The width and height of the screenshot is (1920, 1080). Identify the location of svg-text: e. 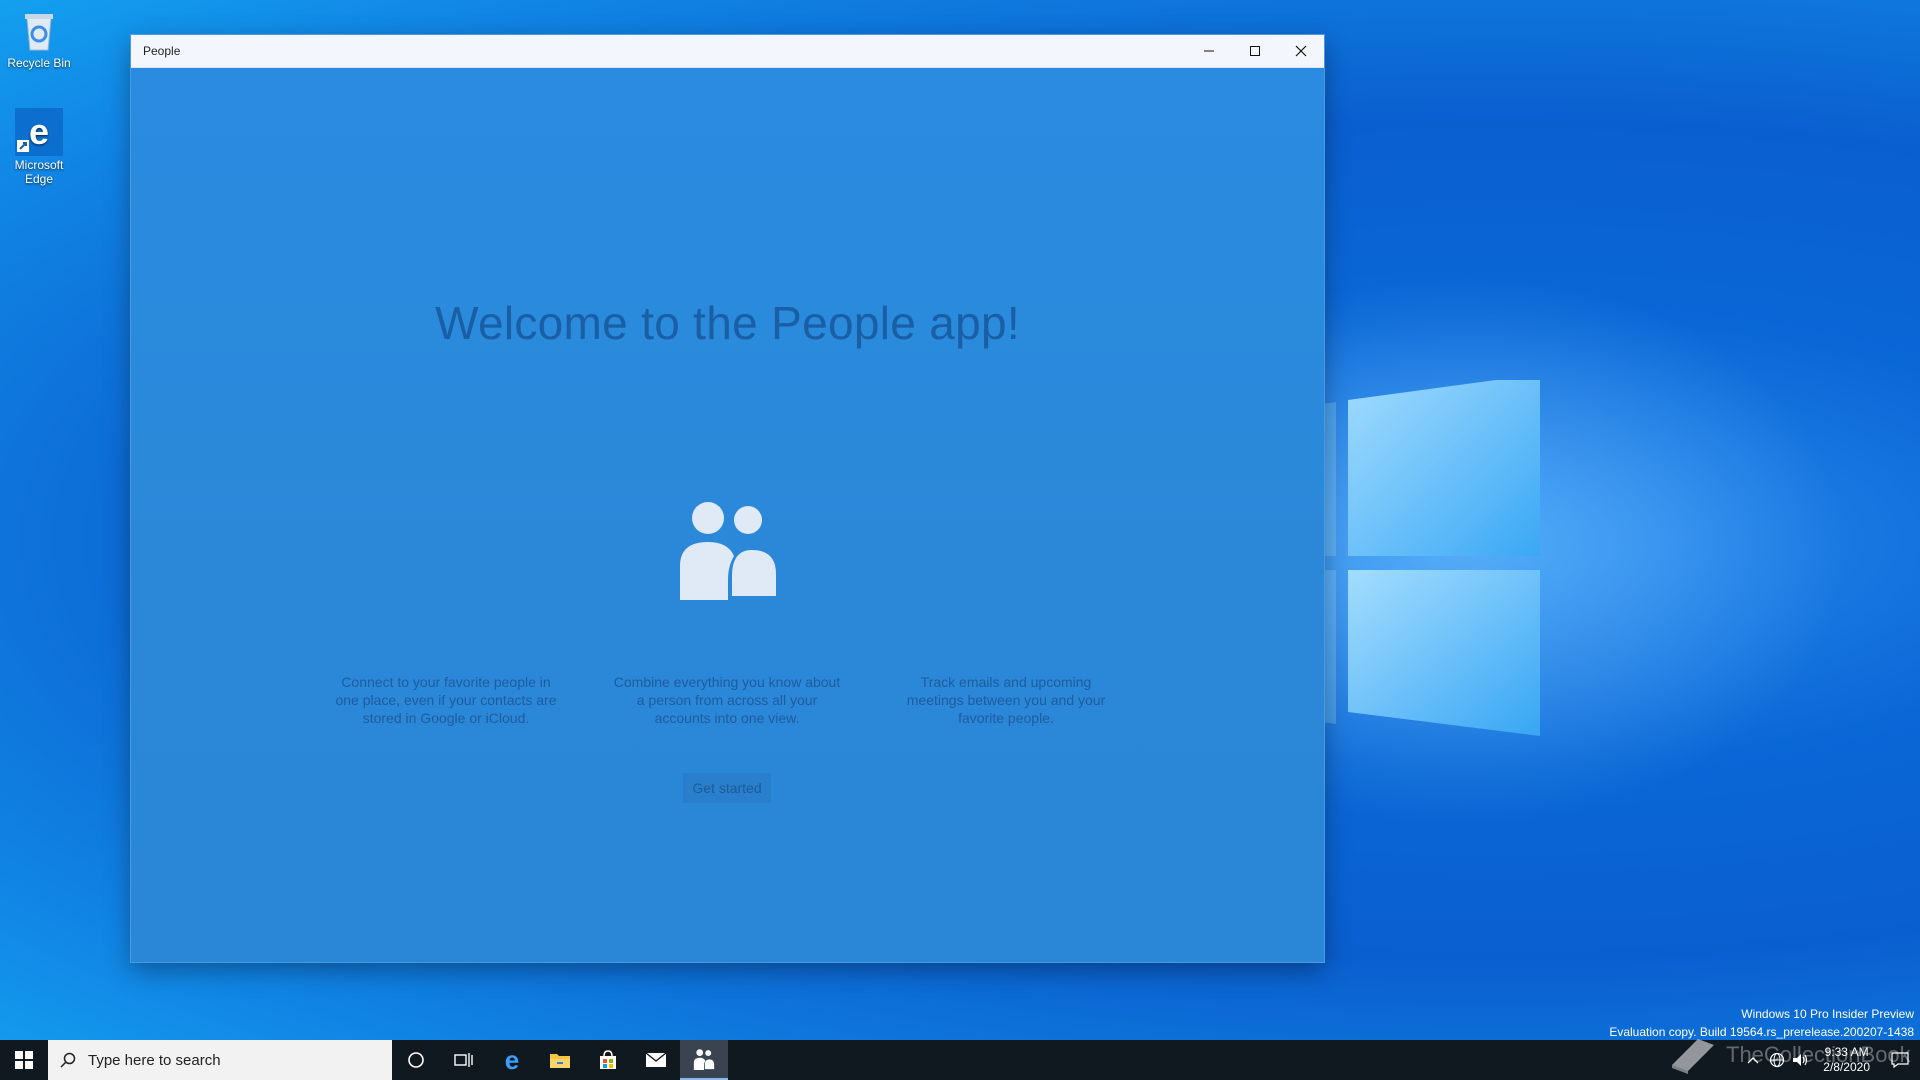
(39, 131).